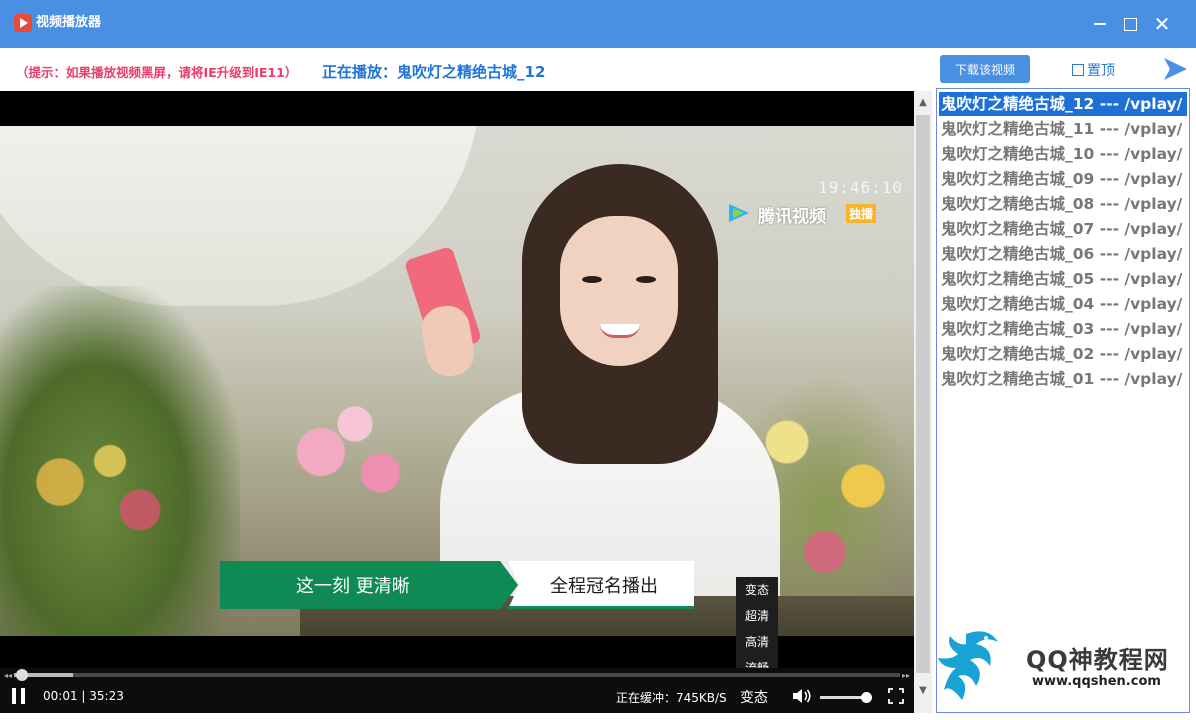 The height and width of the screenshot is (720, 1196). I want to click on playlist-item: 鬼吹灯之精绝古城_01 --- /vplay/, so click(1063, 379).